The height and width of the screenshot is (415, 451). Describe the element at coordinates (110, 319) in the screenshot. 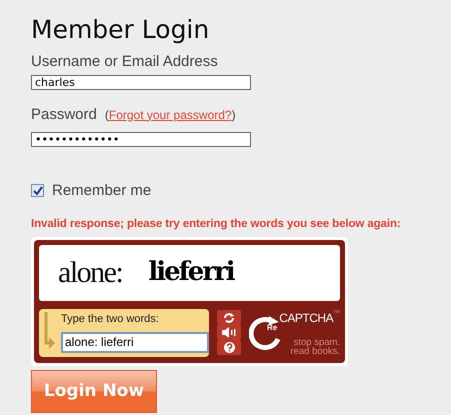

I see `answer-prompt: Type the two words:` at that location.